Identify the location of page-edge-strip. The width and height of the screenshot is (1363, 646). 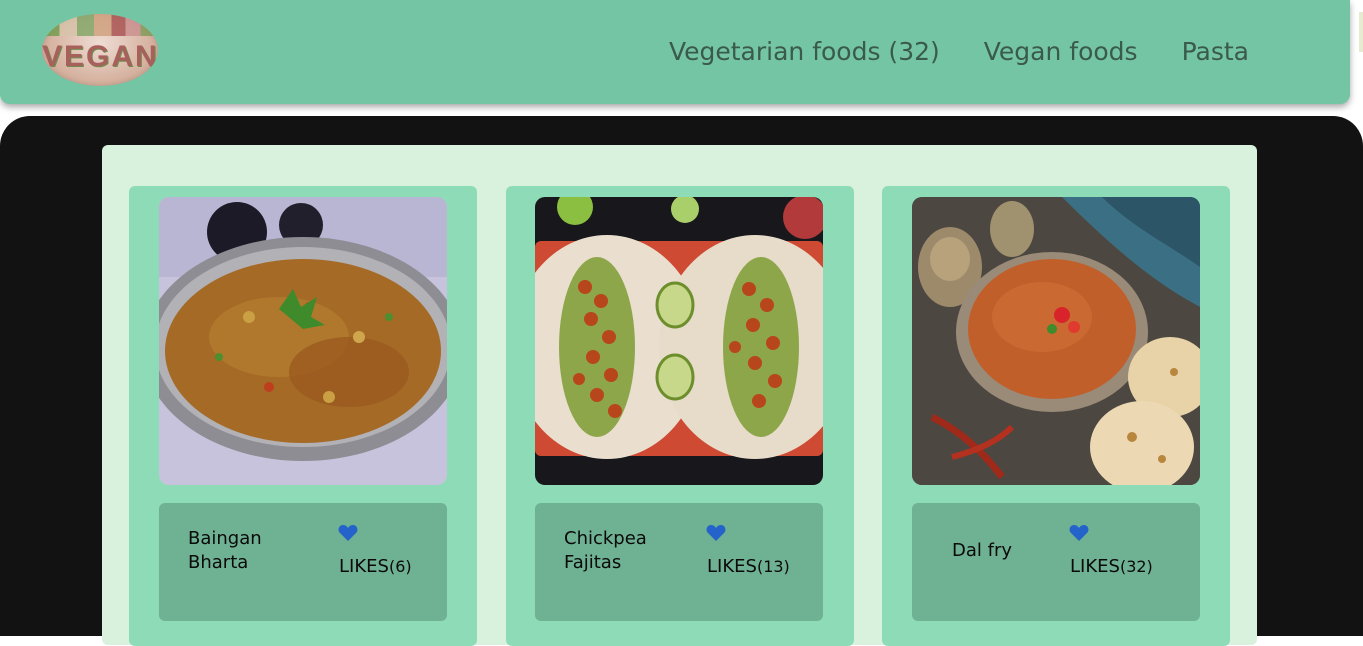
(1361, 32).